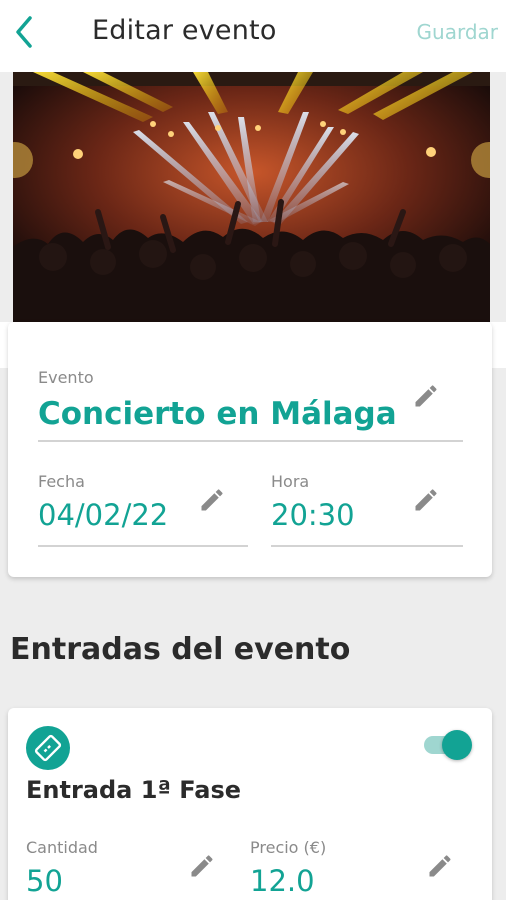  What do you see at coordinates (290, 481) in the screenshot?
I see `time-label: Hora` at bounding box center [290, 481].